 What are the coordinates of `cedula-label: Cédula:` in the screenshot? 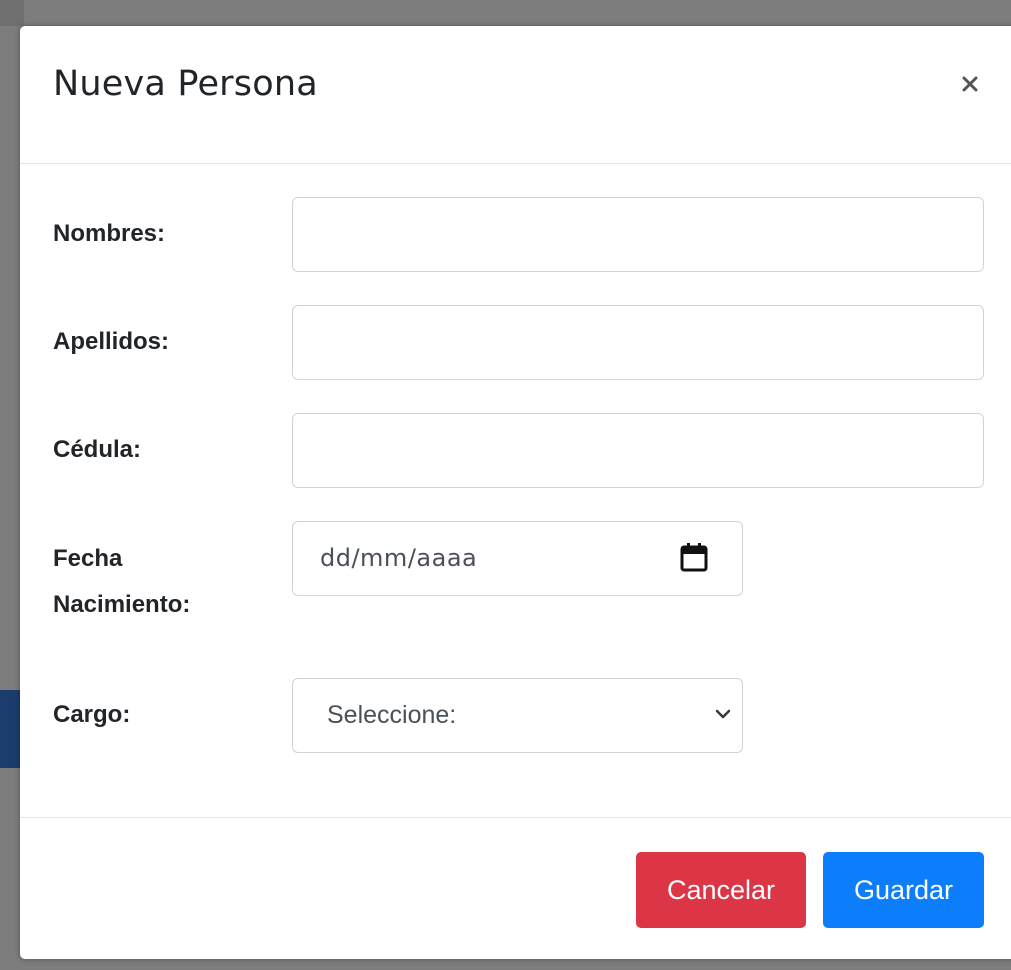 It's located at (97, 449).